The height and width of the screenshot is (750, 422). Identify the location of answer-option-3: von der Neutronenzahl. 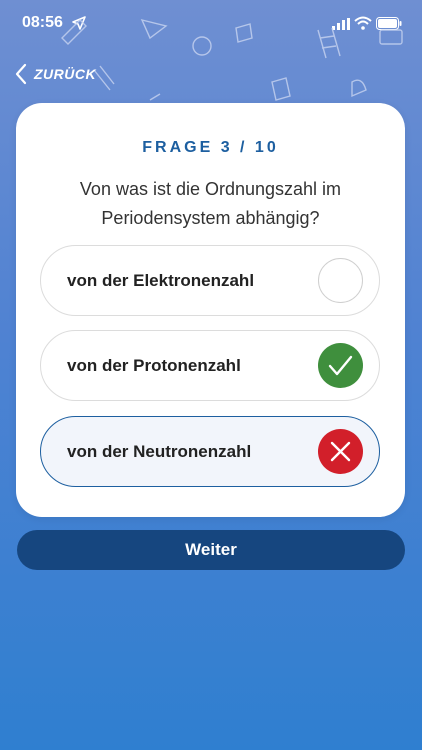
(210, 451).